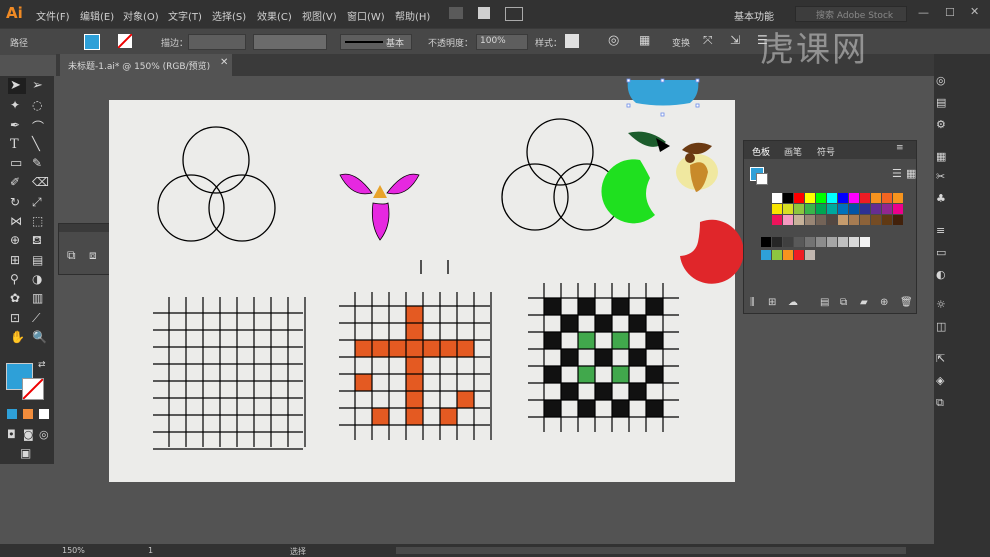 The image size is (990, 557). I want to click on export-icon: ⇱, so click(945, 360).